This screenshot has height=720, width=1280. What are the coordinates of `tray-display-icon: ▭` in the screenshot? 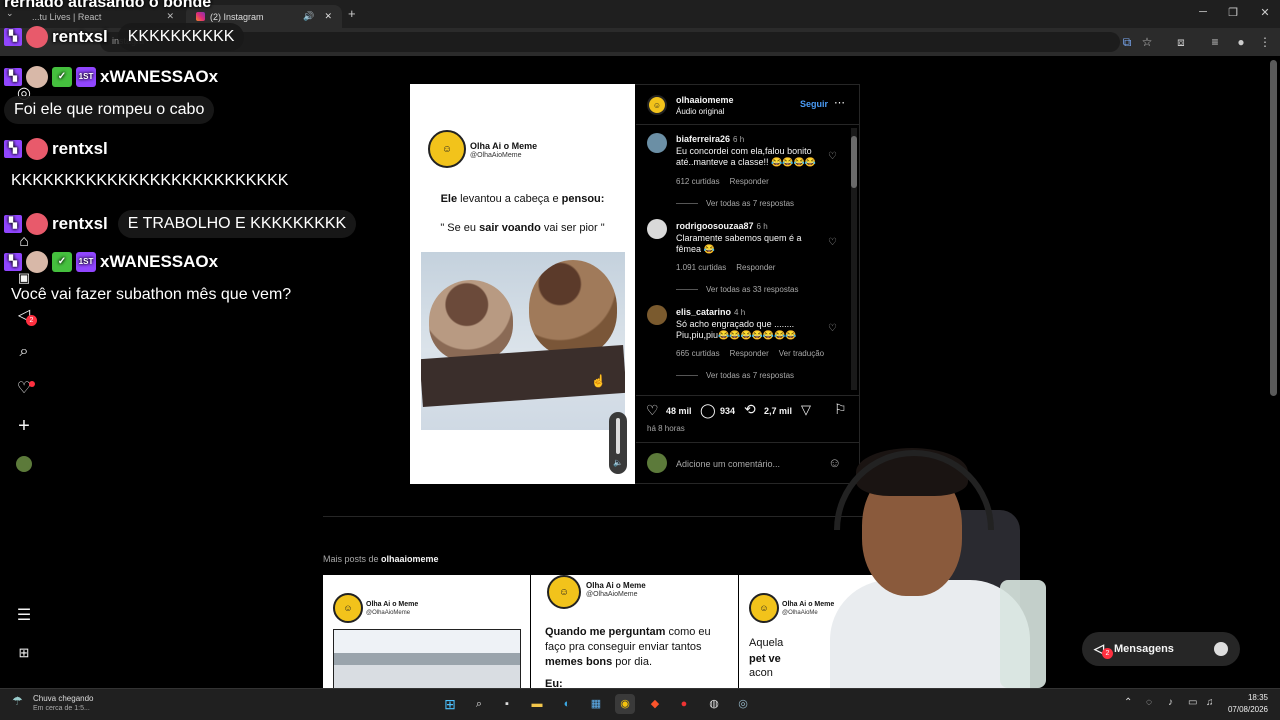 It's located at (1192, 702).